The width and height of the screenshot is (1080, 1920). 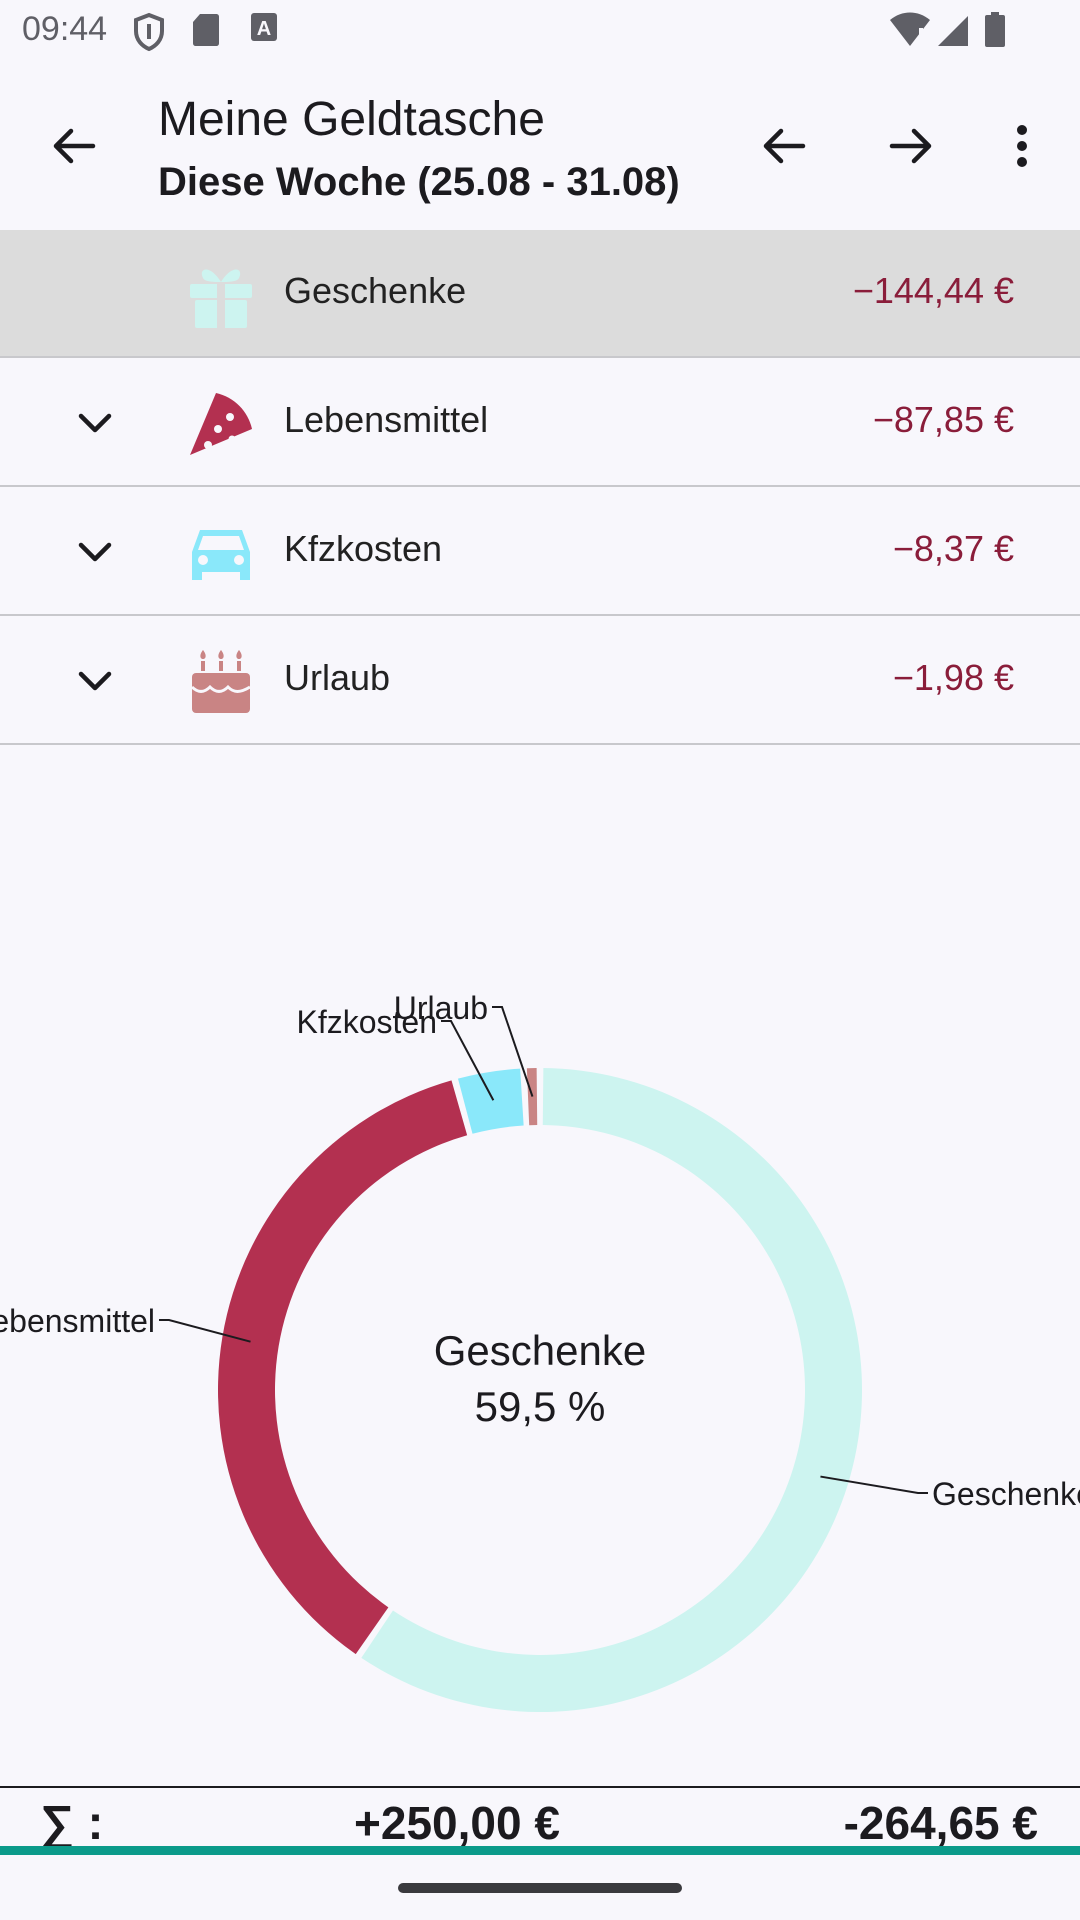 I want to click on battery-icon, so click(x=995, y=29).